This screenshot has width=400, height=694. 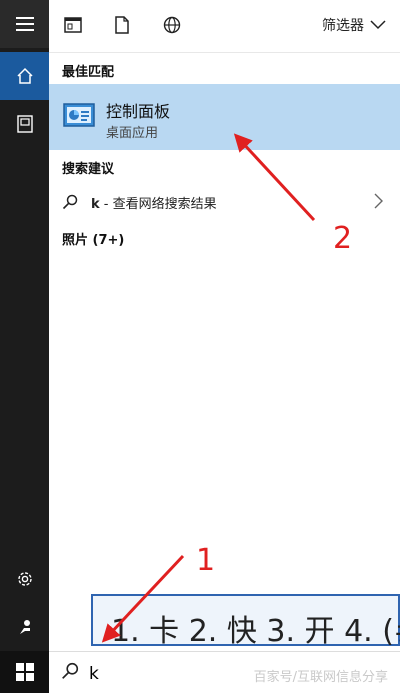 I want to click on settings-button, so click(x=24, y=579).